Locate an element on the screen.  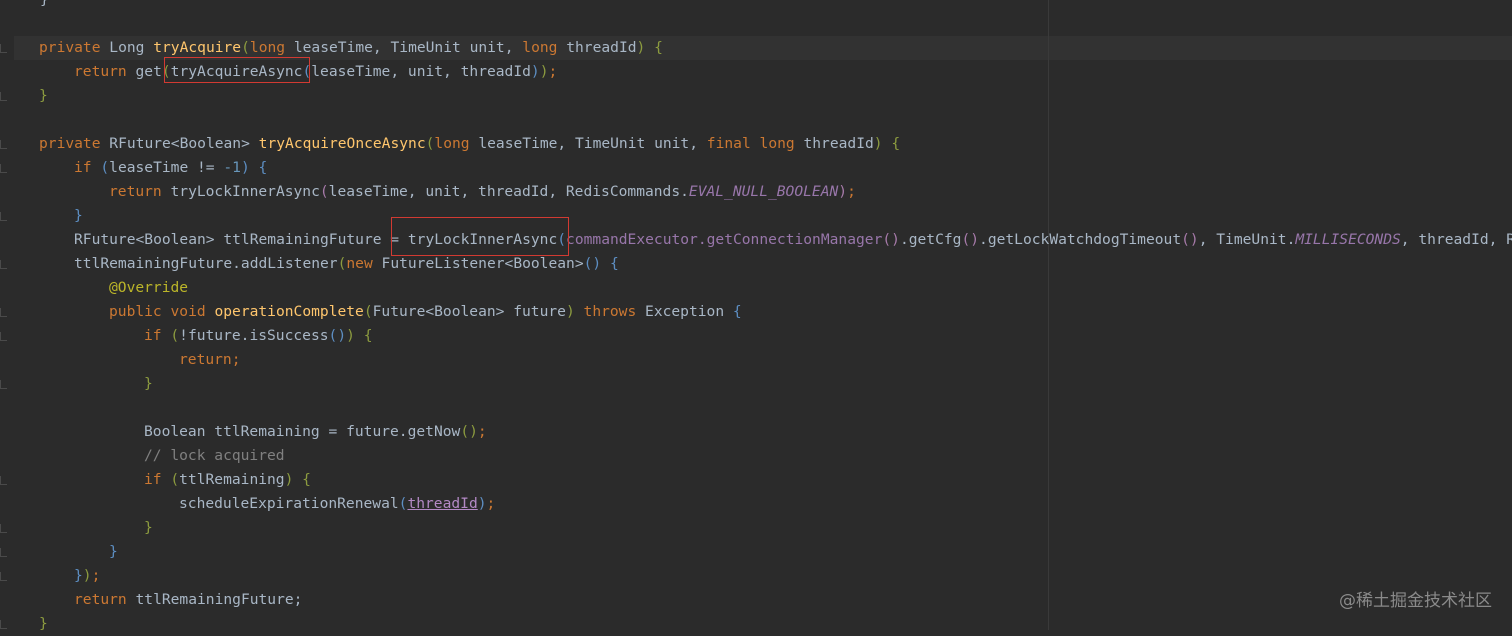
keyword: void is located at coordinates (188, 311).